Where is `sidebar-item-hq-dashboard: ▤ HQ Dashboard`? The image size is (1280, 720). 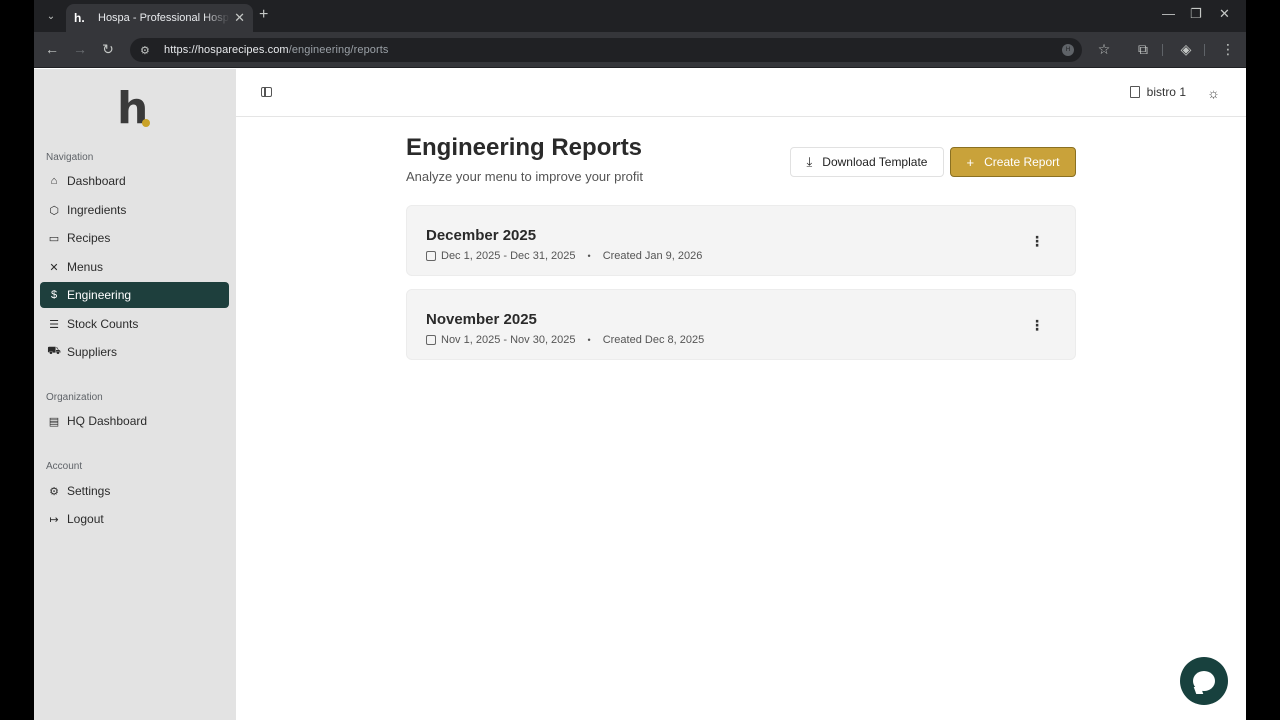 sidebar-item-hq-dashboard: ▤ HQ Dashboard is located at coordinates (134, 421).